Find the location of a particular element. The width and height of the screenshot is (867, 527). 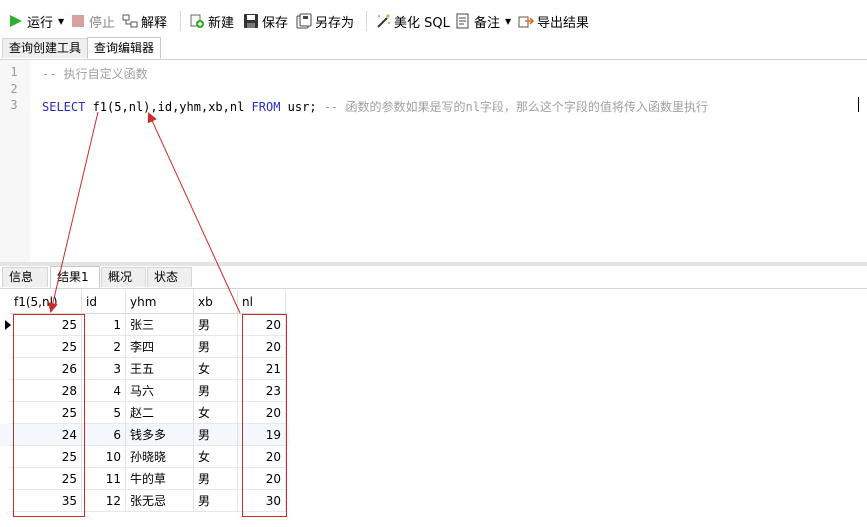

tab-overview: 概况 is located at coordinates (123, 277).